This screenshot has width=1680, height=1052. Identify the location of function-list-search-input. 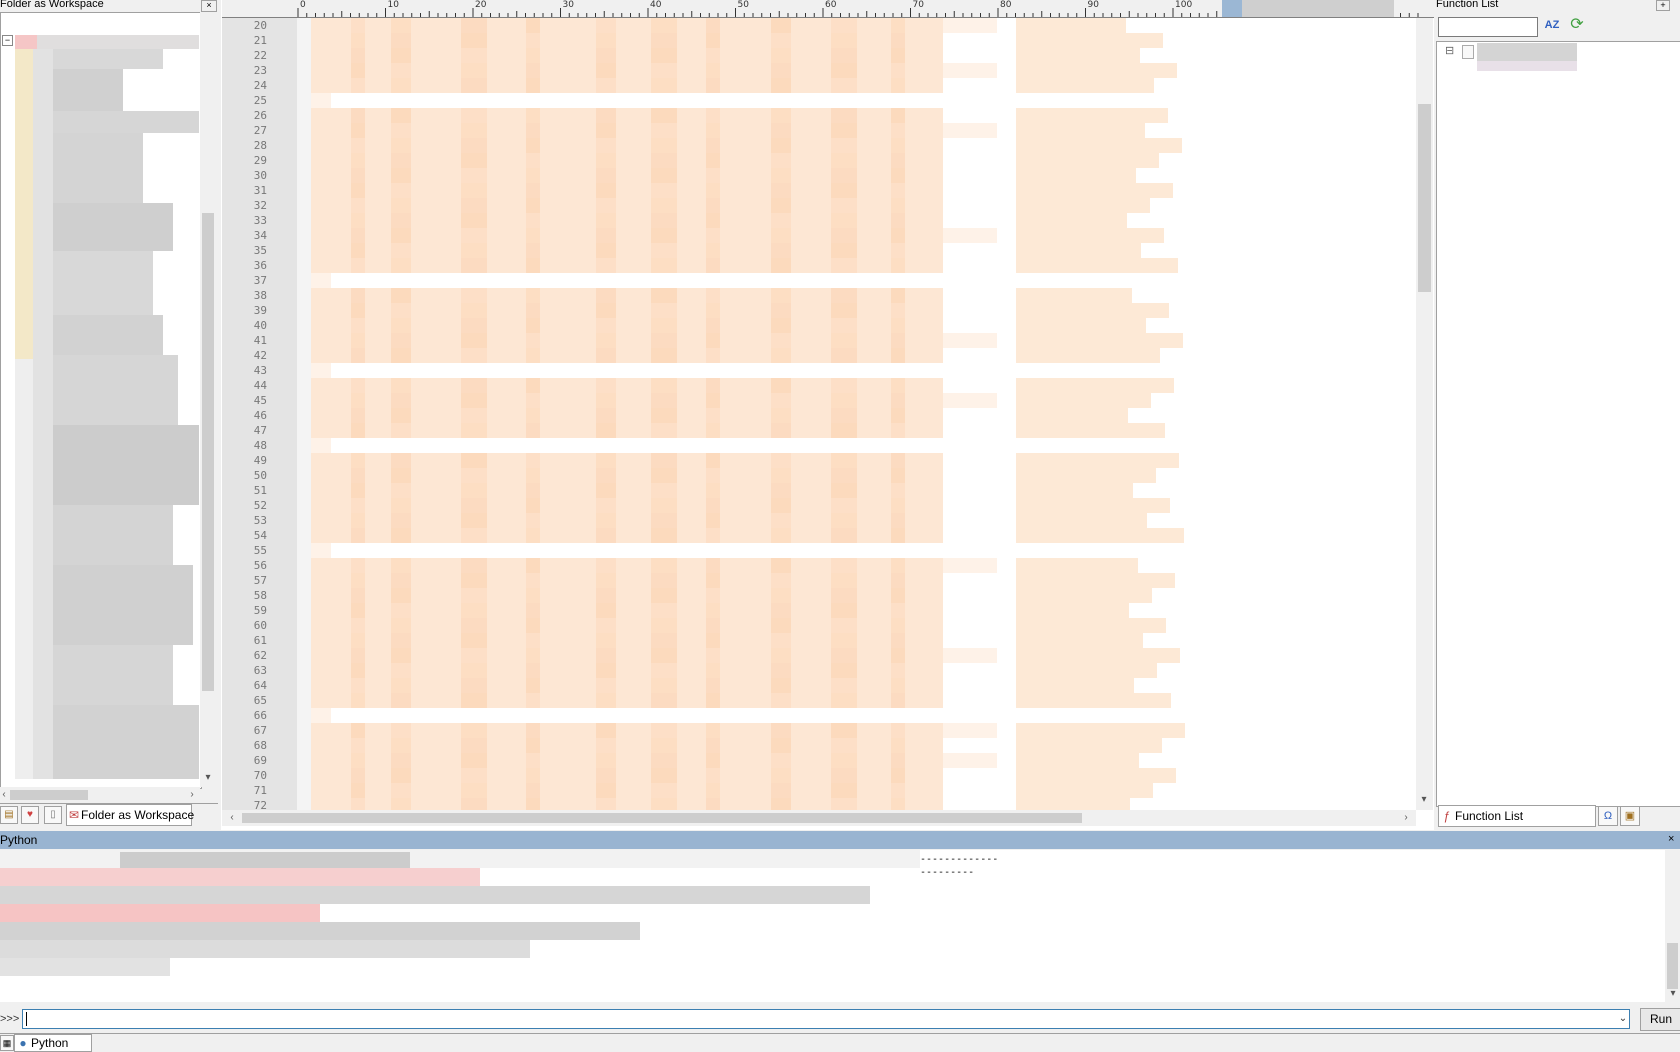
(1488, 27).